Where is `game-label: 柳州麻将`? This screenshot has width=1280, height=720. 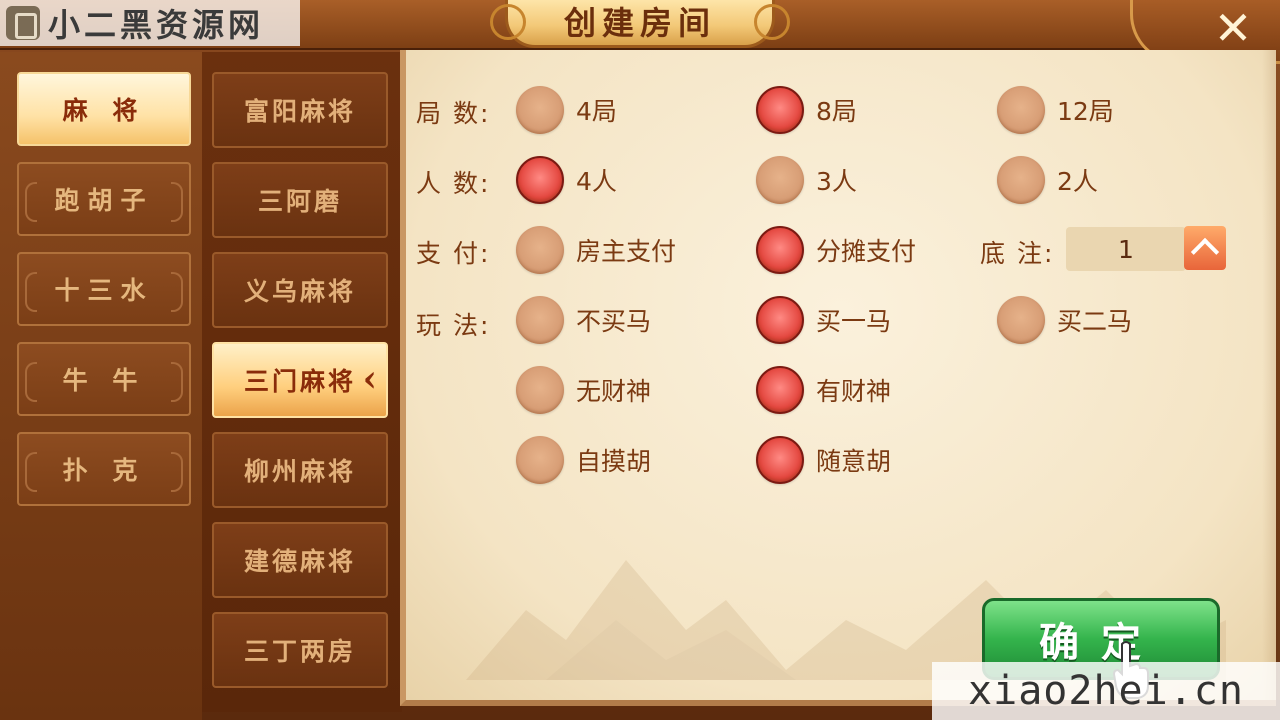 game-label: 柳州麻将 is located at coordinates (299, 471).